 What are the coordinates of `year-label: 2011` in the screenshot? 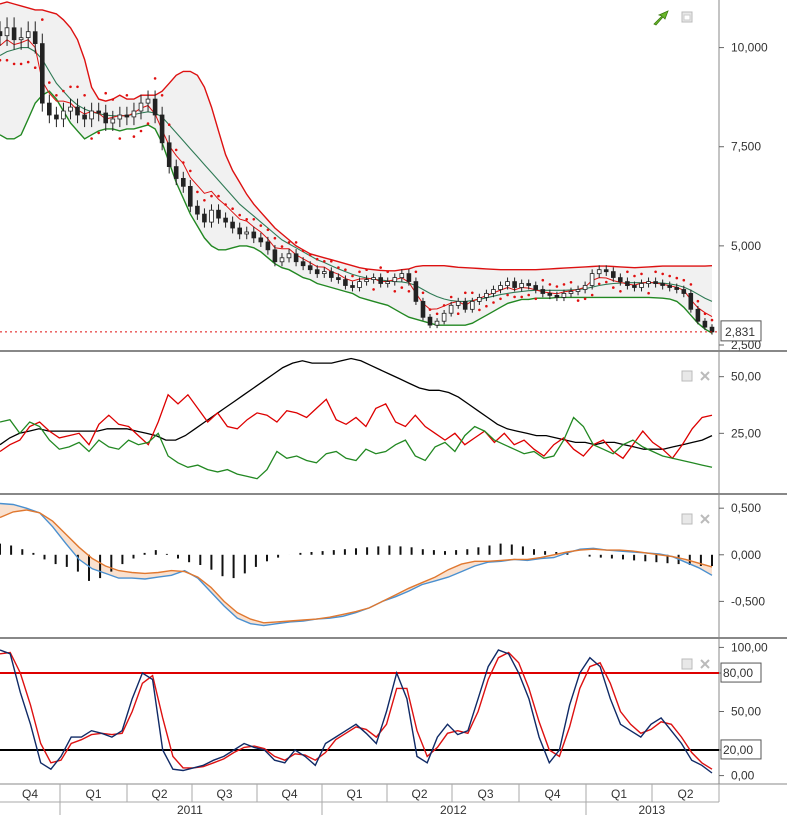 It's located at (190, 809).